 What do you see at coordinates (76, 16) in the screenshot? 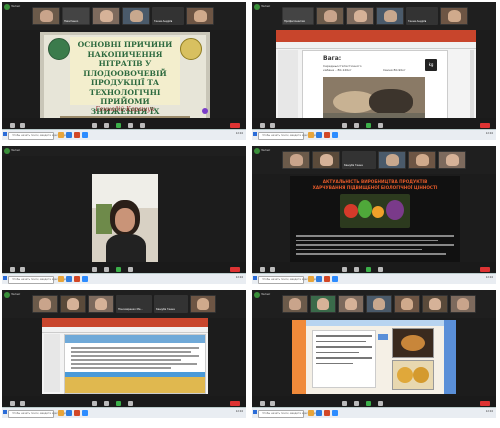
I see `participant-tile: Никитенко` at bounding box center [76, 16].